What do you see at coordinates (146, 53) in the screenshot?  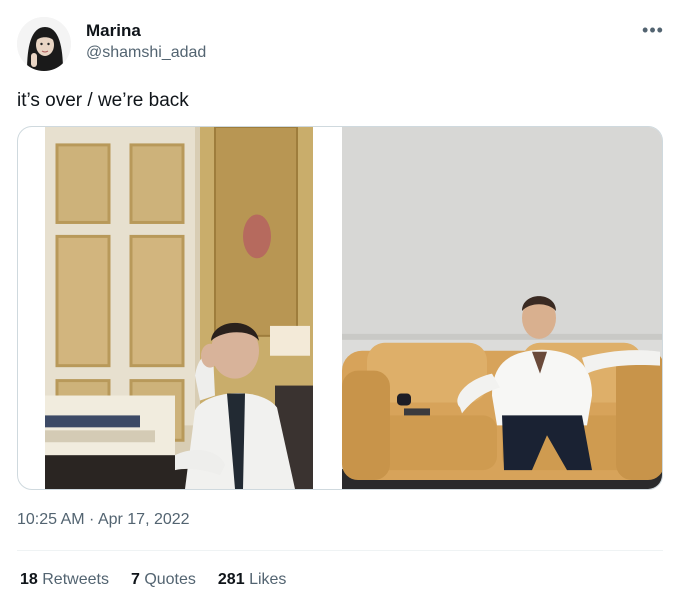 I see `user-handle: @shamshi_adad` at bounding box center [146, 53].